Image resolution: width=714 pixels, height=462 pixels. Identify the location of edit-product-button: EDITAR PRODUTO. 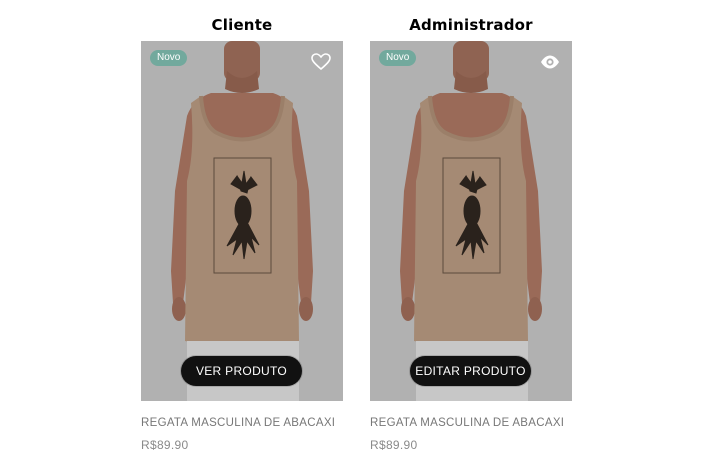
(470, 371).